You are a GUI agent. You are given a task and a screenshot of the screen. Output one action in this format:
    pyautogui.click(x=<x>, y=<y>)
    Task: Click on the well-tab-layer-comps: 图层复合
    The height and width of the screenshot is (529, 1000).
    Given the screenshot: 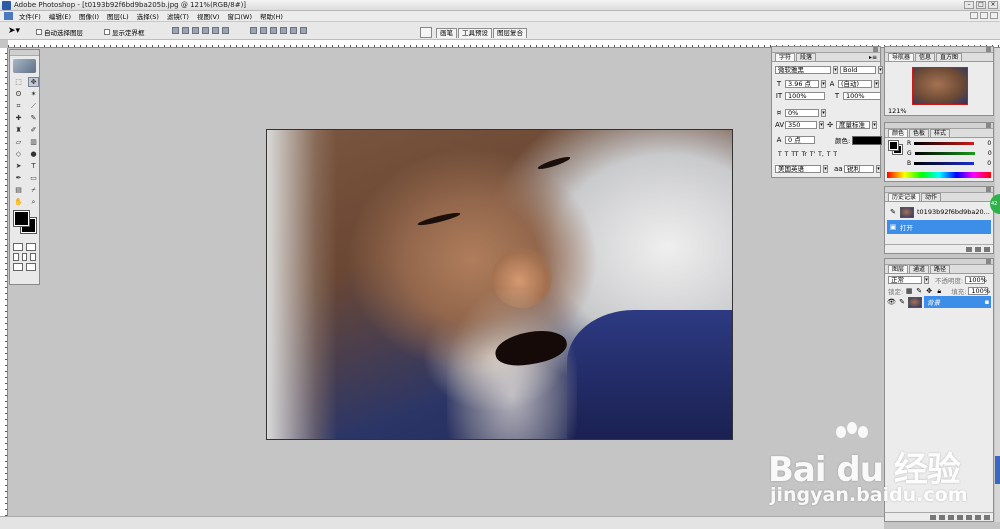 What is the action you would take?
    pyautogui.click(x=510, y=33)
    